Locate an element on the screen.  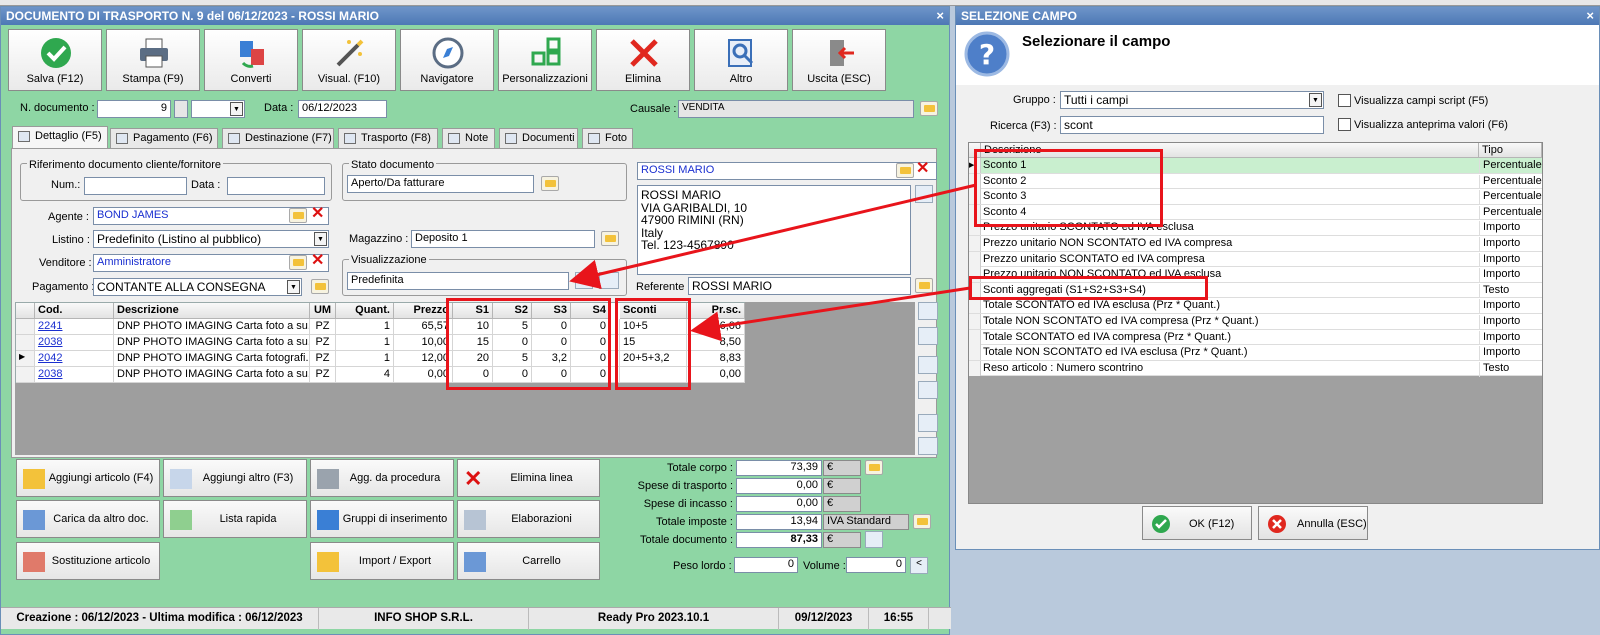
chevron-left-icon: < is located at coordinates (919, 565).